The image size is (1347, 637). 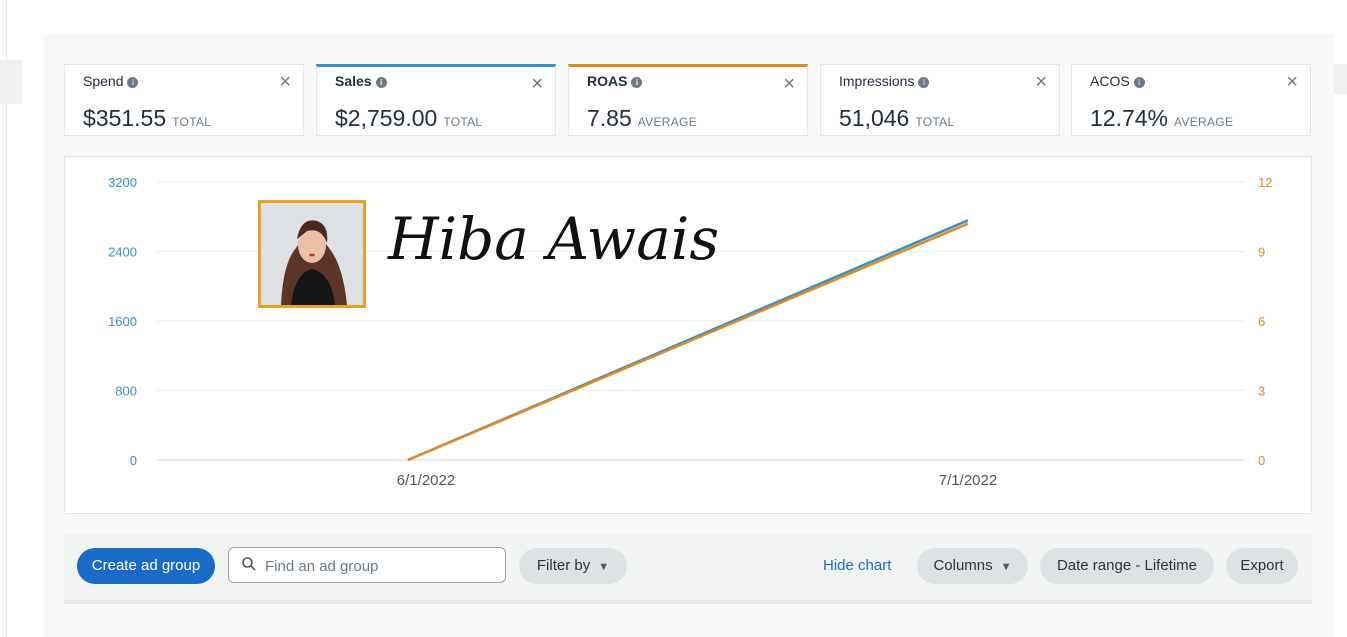 What do you see at coordinates (1340, 79) in the screenshot?
I see `right-strip` at bounding box center [1340, 79].